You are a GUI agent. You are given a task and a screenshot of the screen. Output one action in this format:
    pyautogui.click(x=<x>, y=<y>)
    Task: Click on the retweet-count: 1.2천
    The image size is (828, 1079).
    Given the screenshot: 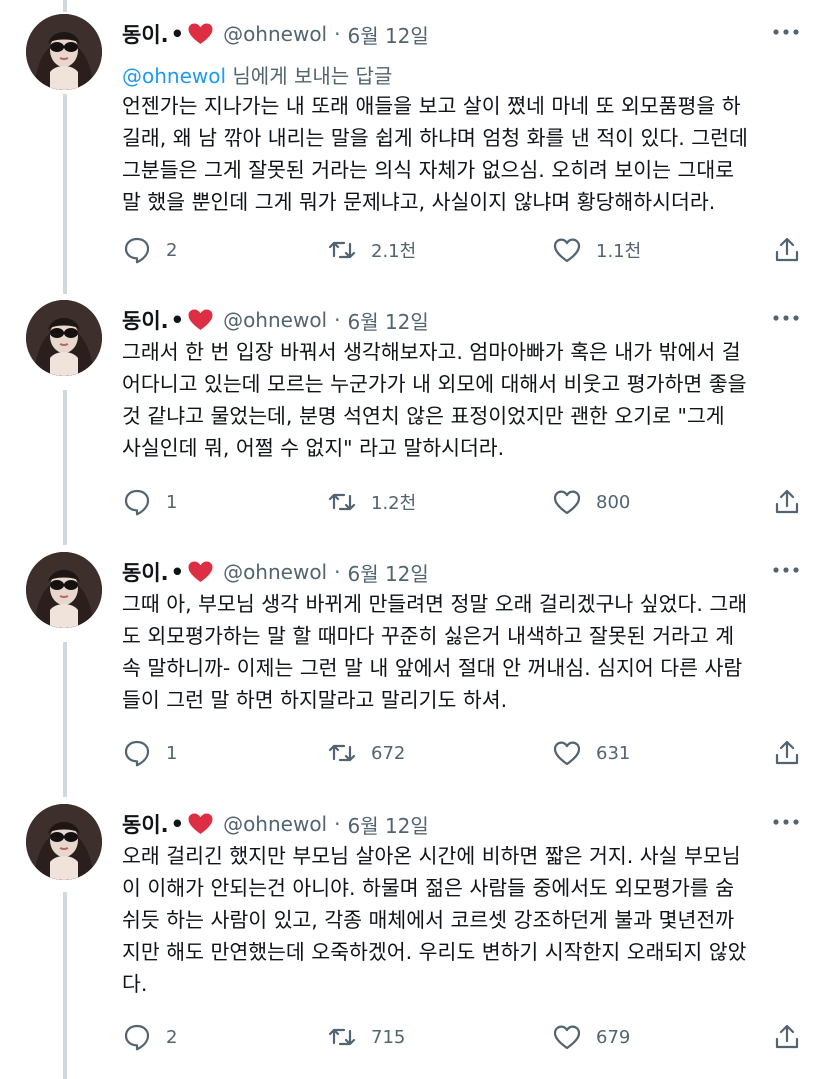 What is the action you would take?
    pyautogui.click(x=394, y=503)
    